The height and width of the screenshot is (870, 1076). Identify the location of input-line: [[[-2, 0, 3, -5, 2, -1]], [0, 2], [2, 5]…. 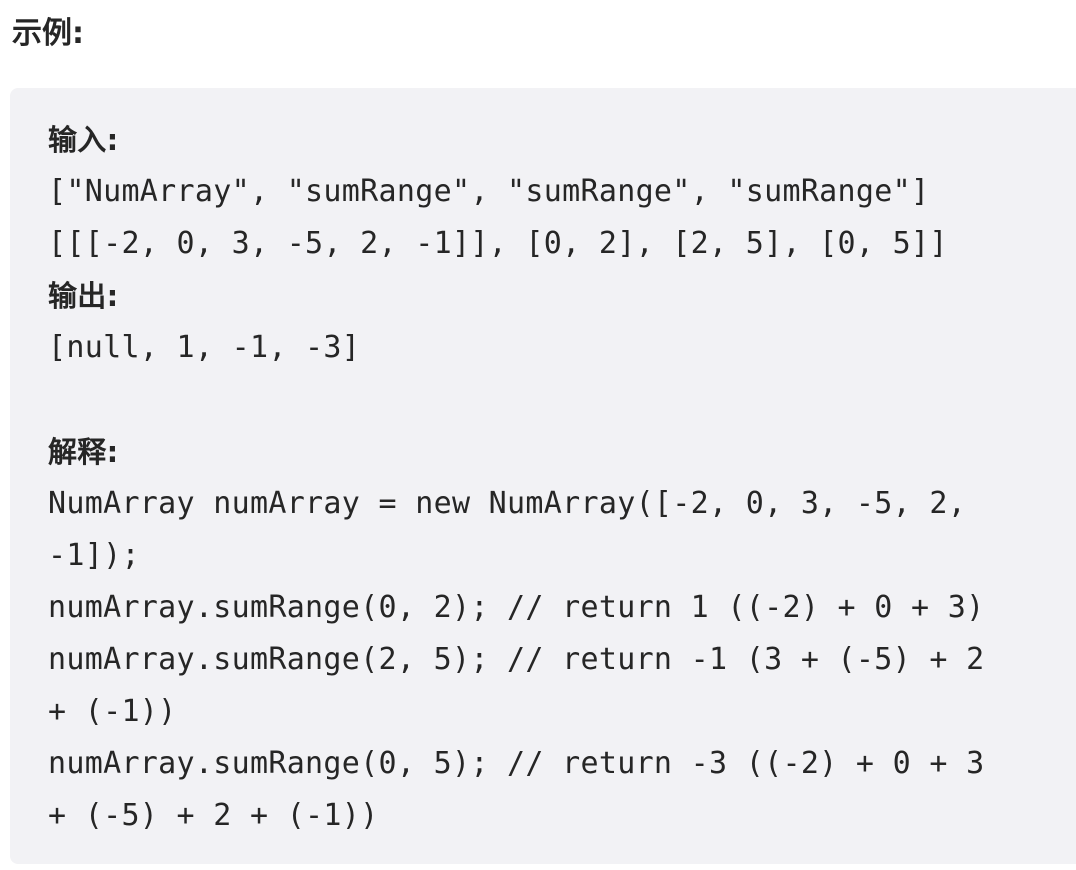
(498, 243).